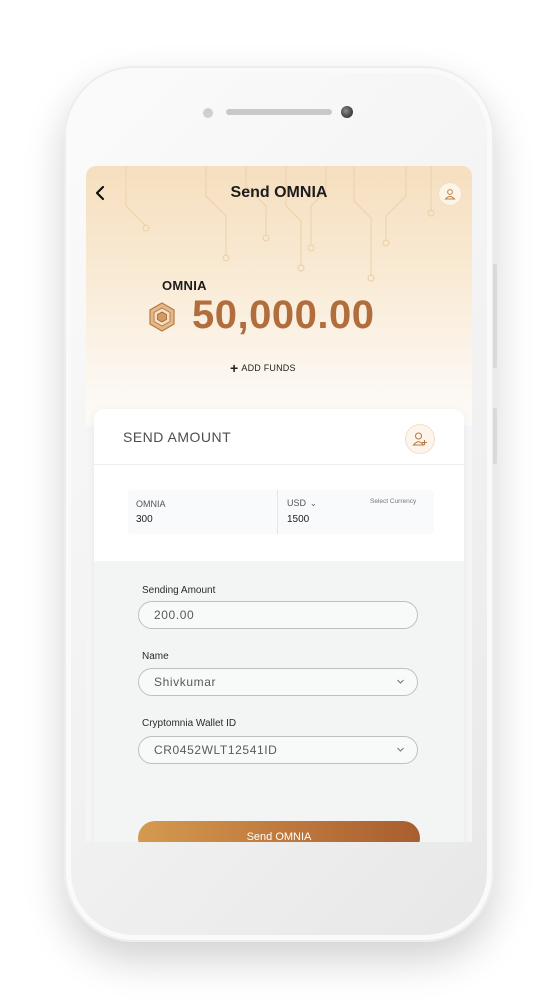 This screenshot has width=560, height=1007. I want to click on from-value: 300, so click(144, 519).